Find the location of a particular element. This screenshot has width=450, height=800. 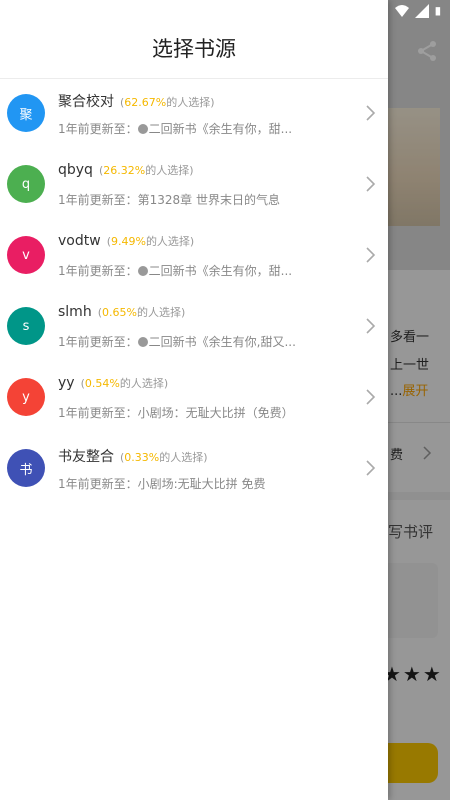

latest-update: 1年前更新至：小剧场:无耻大比拼 免费 is located at coordinates (162, 483).